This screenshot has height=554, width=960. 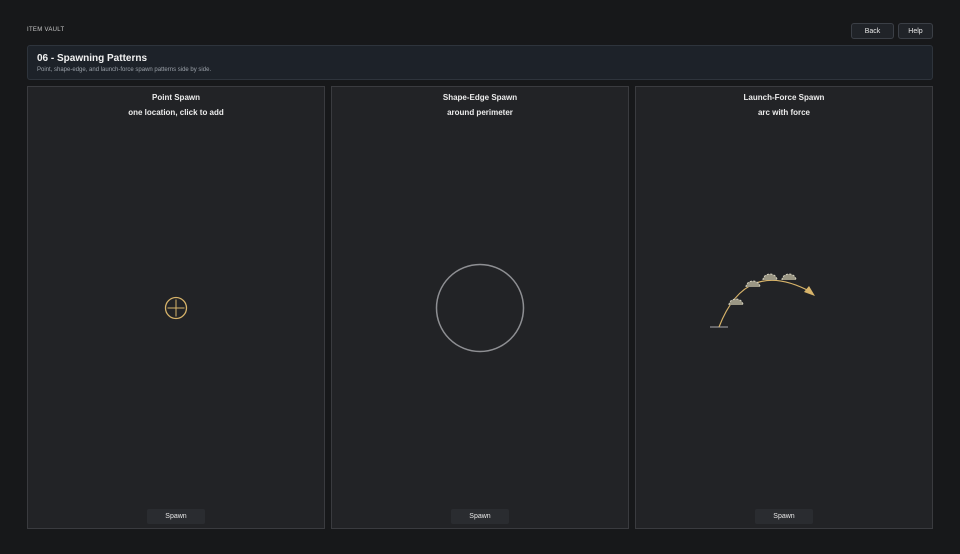 I want to click on crosshair-icon, so click(x=176, y=308).